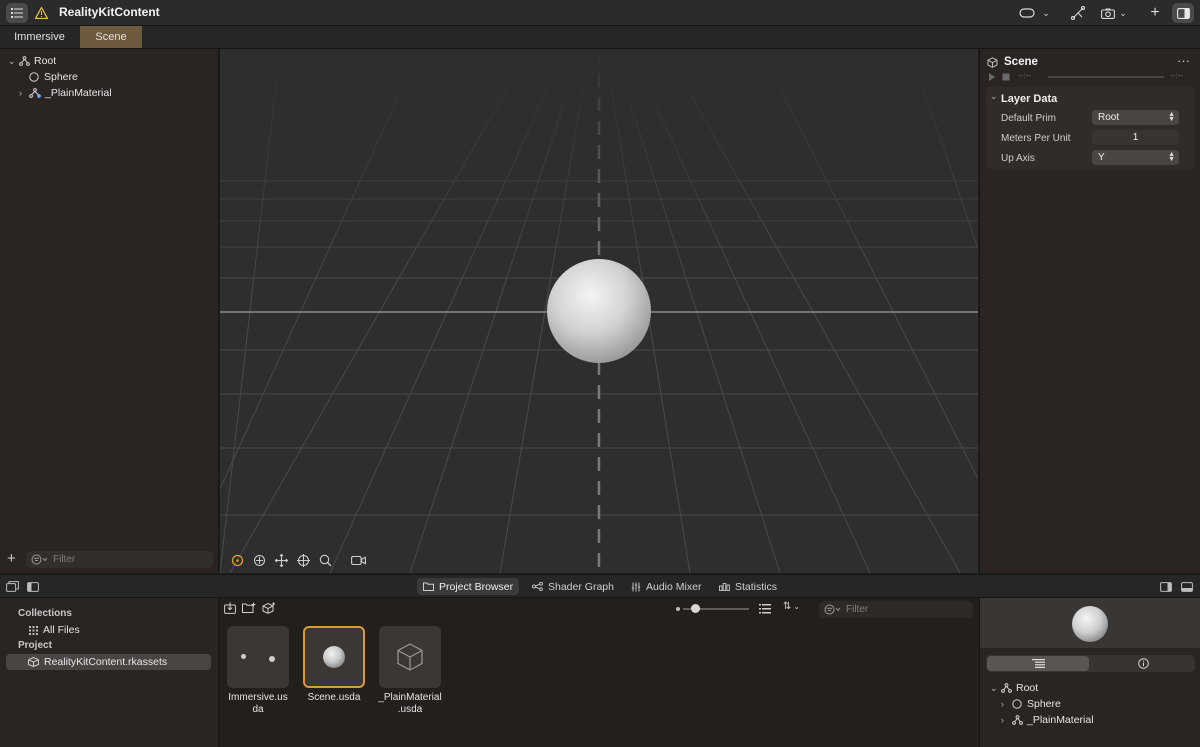 This screenshot has height=747, width=1200. What do you see at coordinates (1166, 587) in the screenshot?
I see `inspector-split-icon` at bounding box center [1166, 587].